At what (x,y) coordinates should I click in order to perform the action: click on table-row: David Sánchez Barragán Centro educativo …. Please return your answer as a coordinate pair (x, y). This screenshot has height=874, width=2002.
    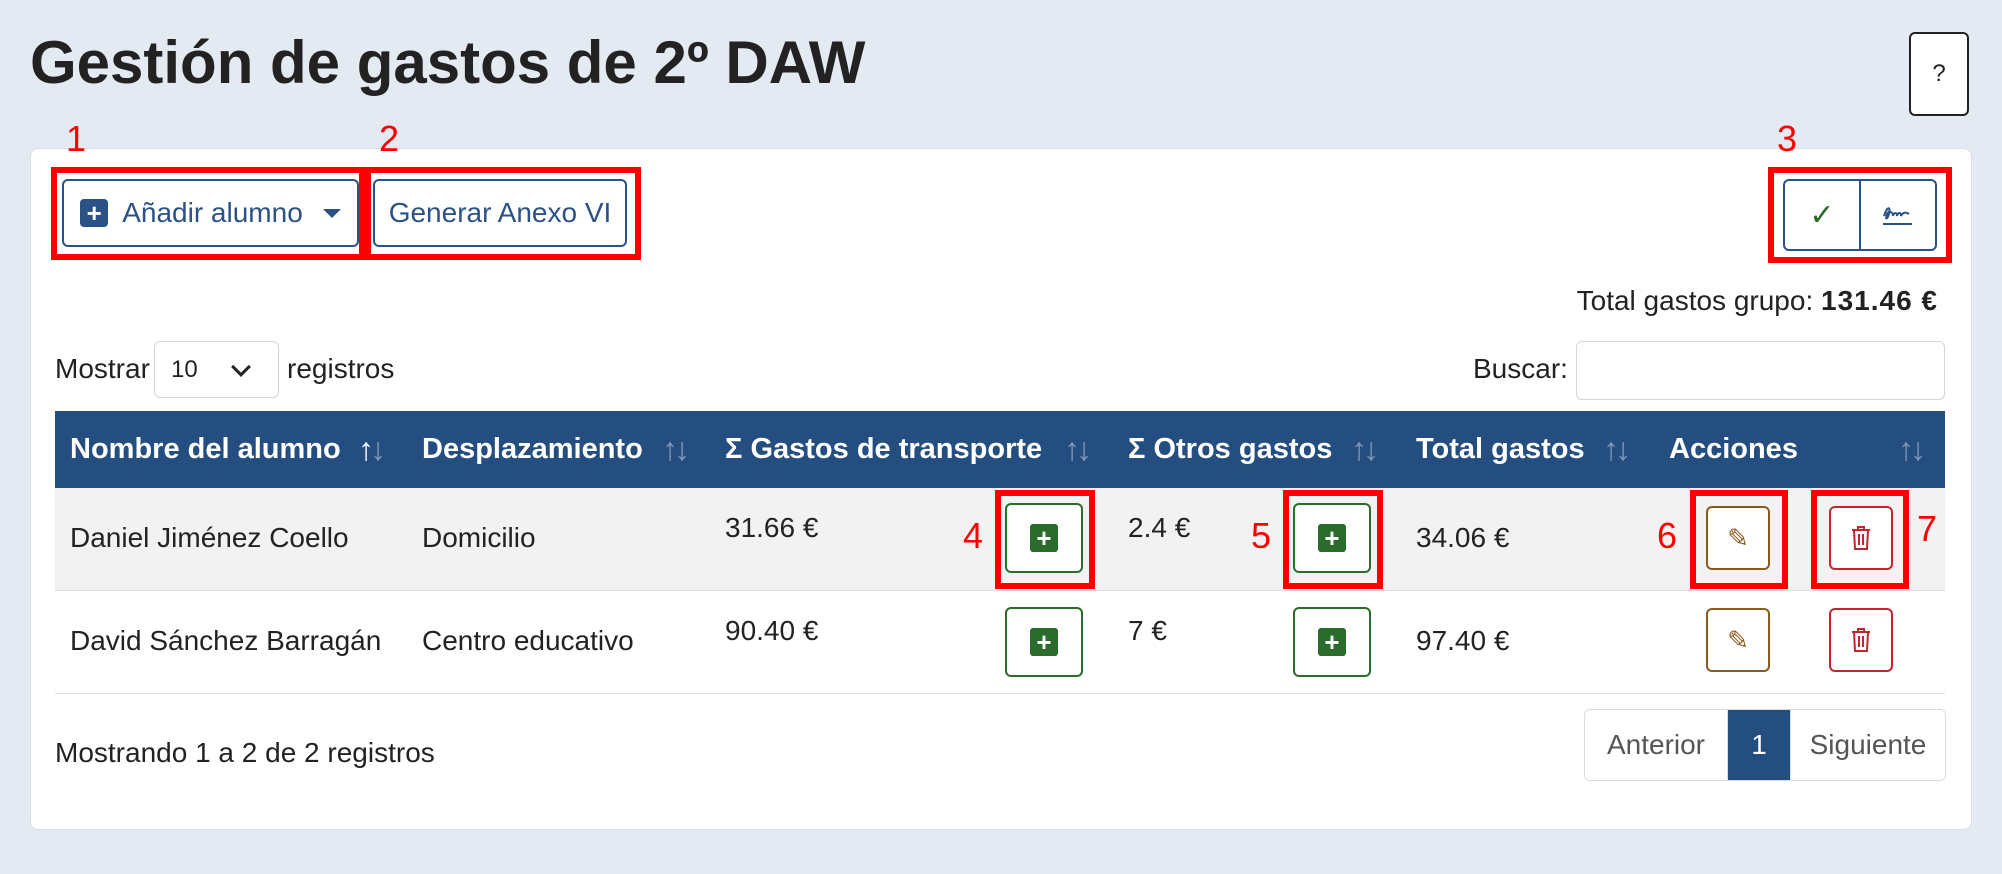
    Looking at the image, I should click on (1000, 642).